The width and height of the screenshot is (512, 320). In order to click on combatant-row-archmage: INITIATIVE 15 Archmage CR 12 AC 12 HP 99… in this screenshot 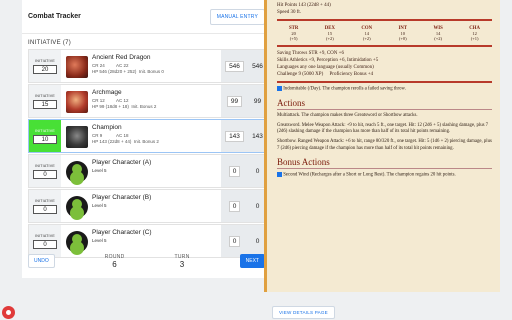, I will do `click(148, 101)`.